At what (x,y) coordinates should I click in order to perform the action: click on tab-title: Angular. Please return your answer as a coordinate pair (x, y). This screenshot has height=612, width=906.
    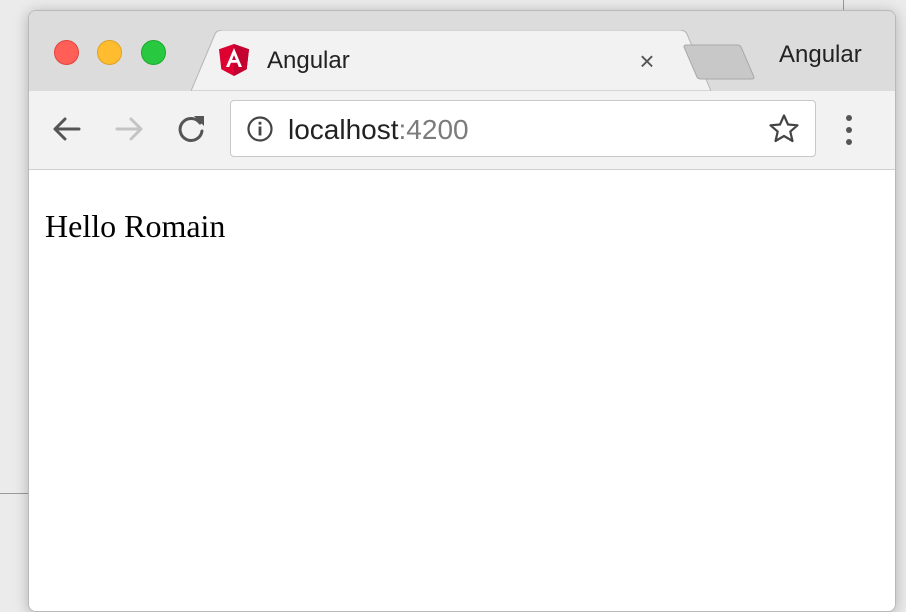
    Looking at the image, I should click on (308, 60).